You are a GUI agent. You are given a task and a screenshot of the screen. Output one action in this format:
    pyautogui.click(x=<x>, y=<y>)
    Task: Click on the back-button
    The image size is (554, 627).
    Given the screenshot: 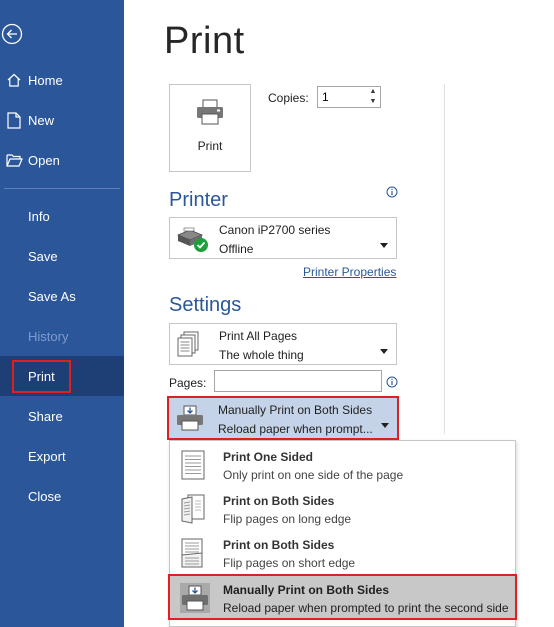 What is the action you would take?
    pyautogui.click(x=12, y=36)
    